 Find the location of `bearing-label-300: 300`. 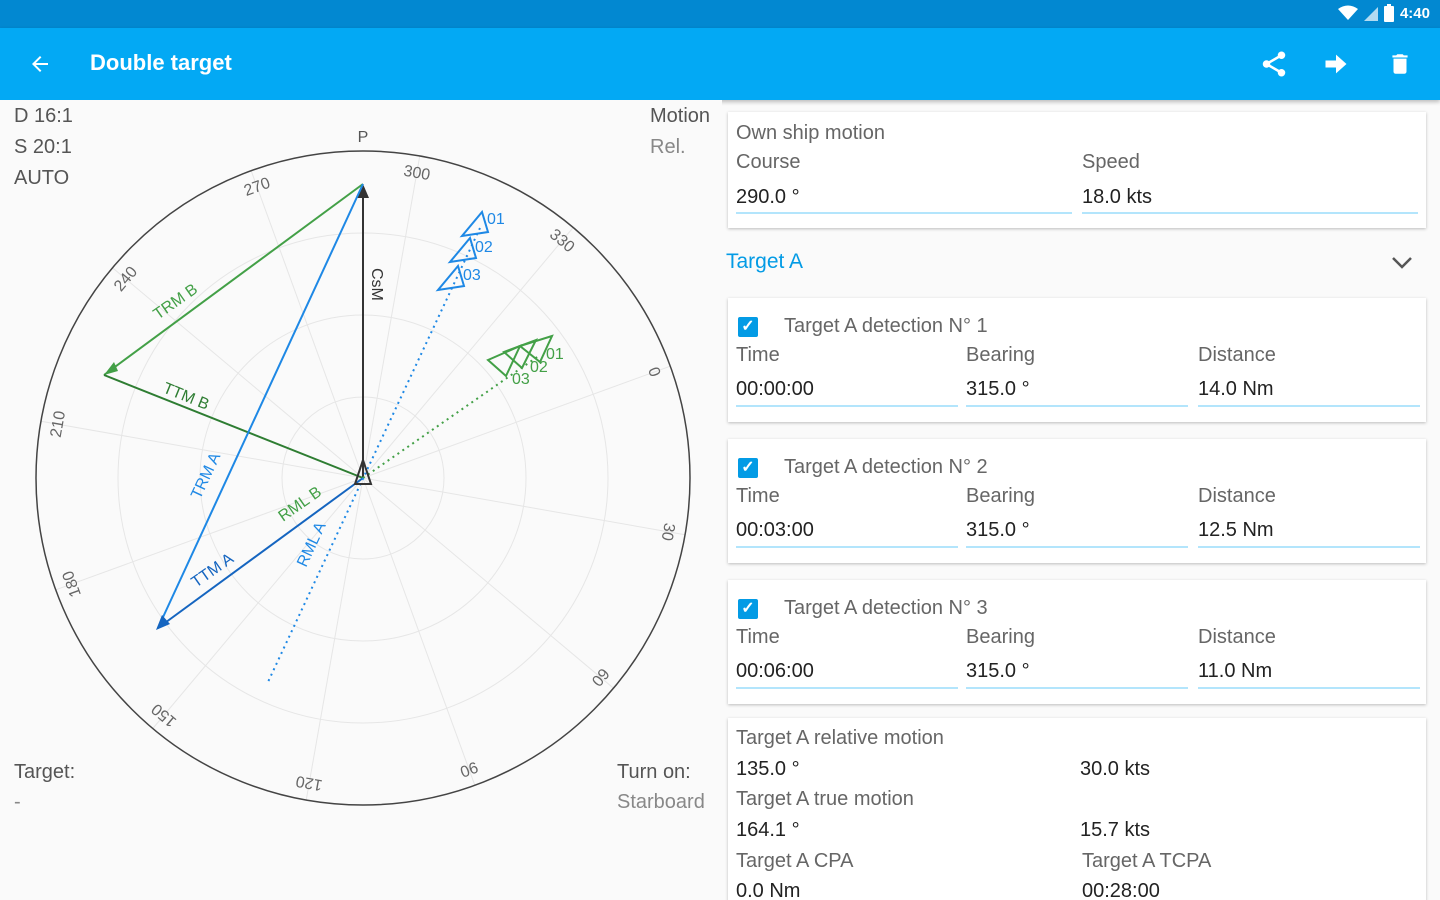

bearing-label-300: 300 is located at coordinates (416, 173).